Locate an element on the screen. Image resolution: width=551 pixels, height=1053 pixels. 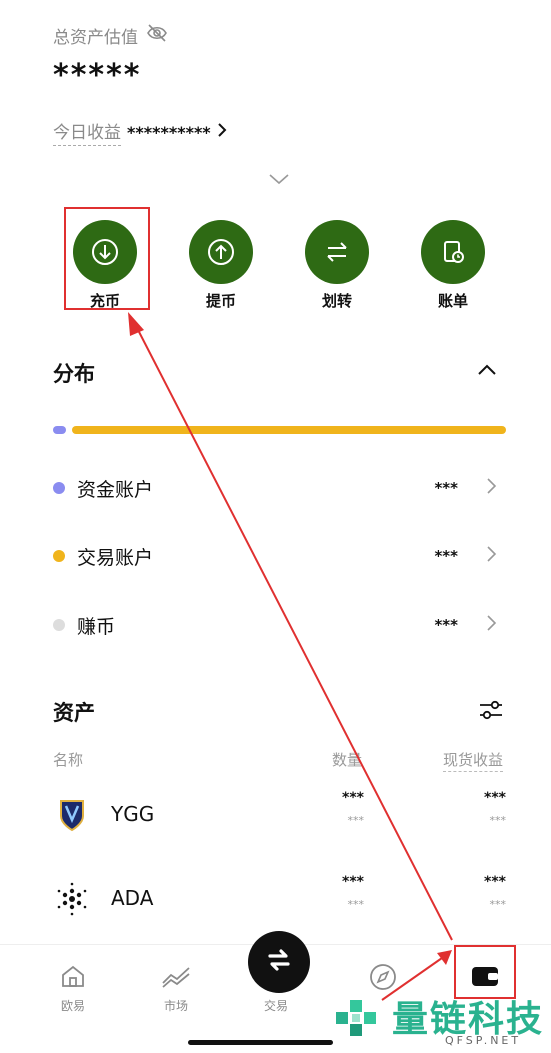
watermark: 量链科技 QFSP.NET is located at coordinates (437, 1019).